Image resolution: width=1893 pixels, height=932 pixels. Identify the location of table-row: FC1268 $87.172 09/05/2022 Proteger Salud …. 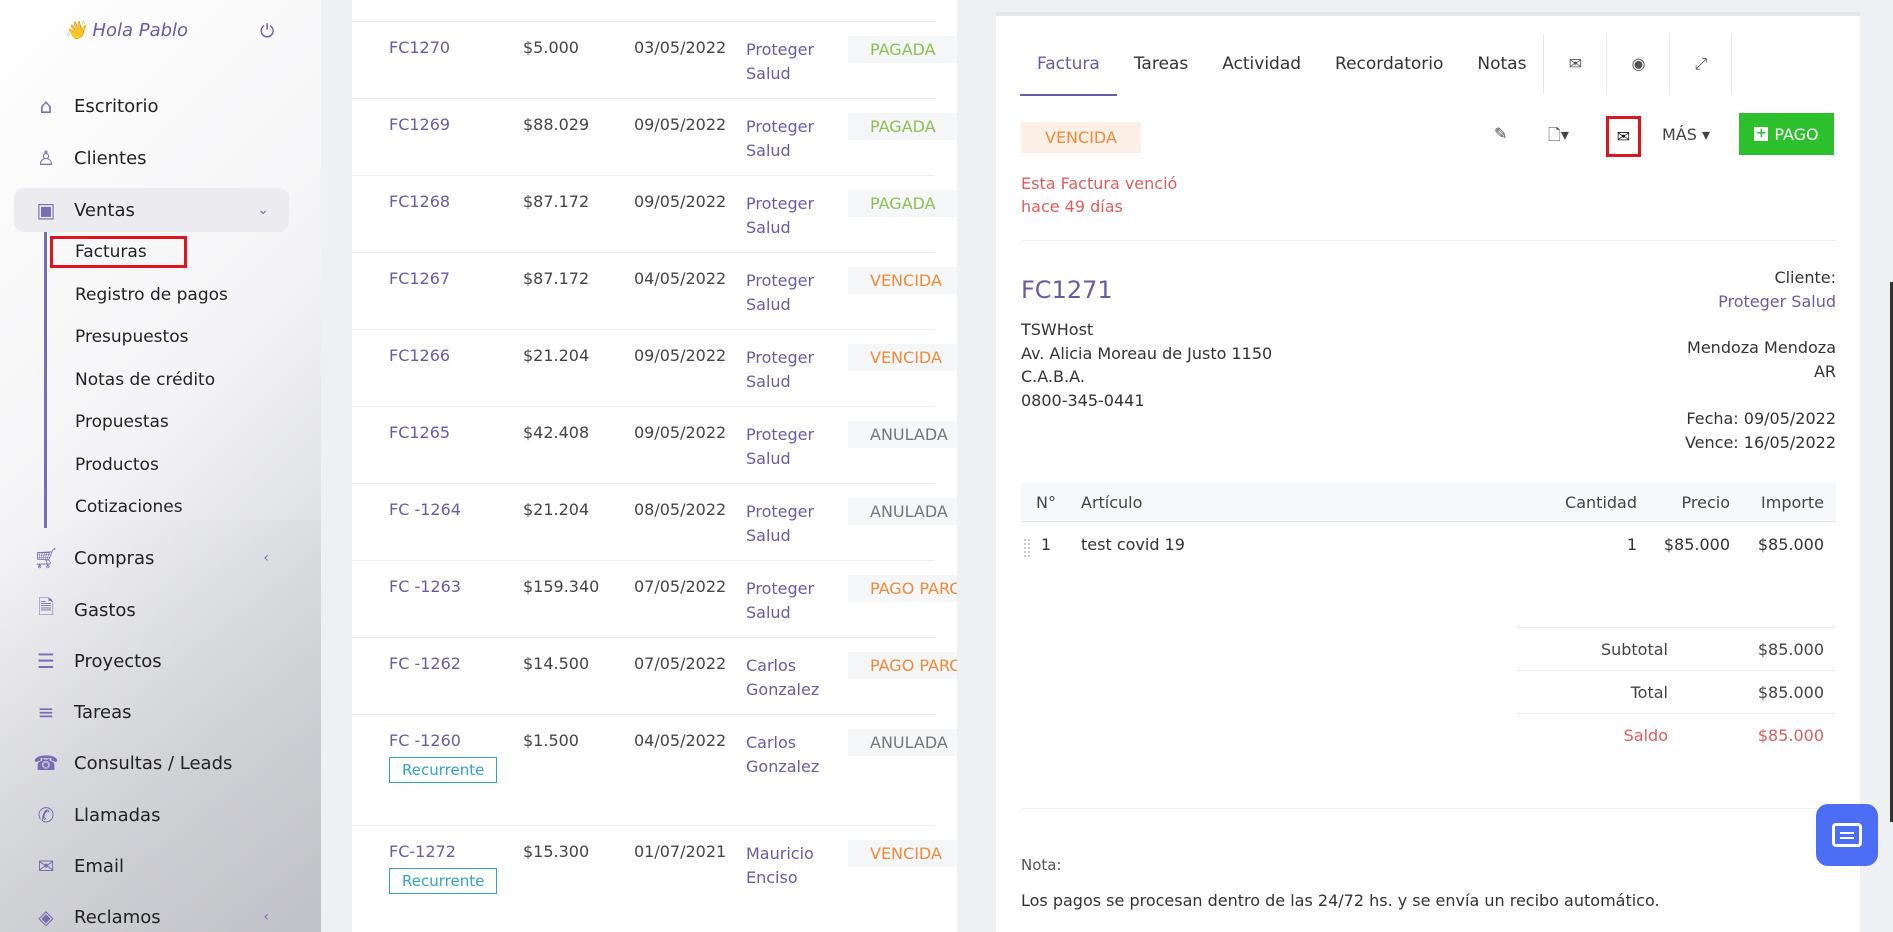
(654, 213).